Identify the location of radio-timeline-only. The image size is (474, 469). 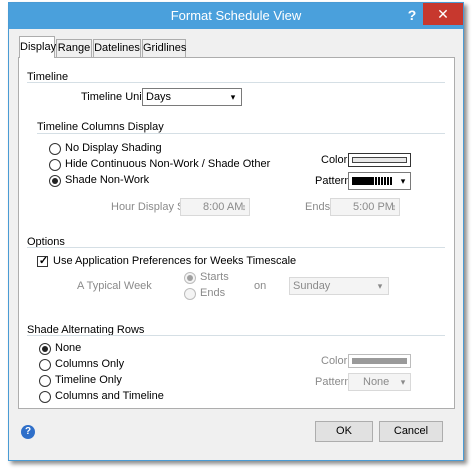
(45, 381).